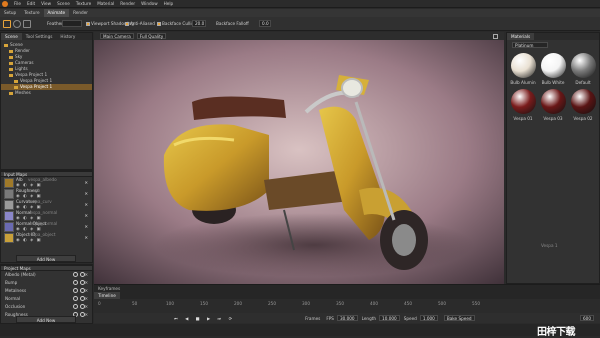 This screenshot has width=600, height=338. I want to click on menu-scene: Scene, so click(63, 3).